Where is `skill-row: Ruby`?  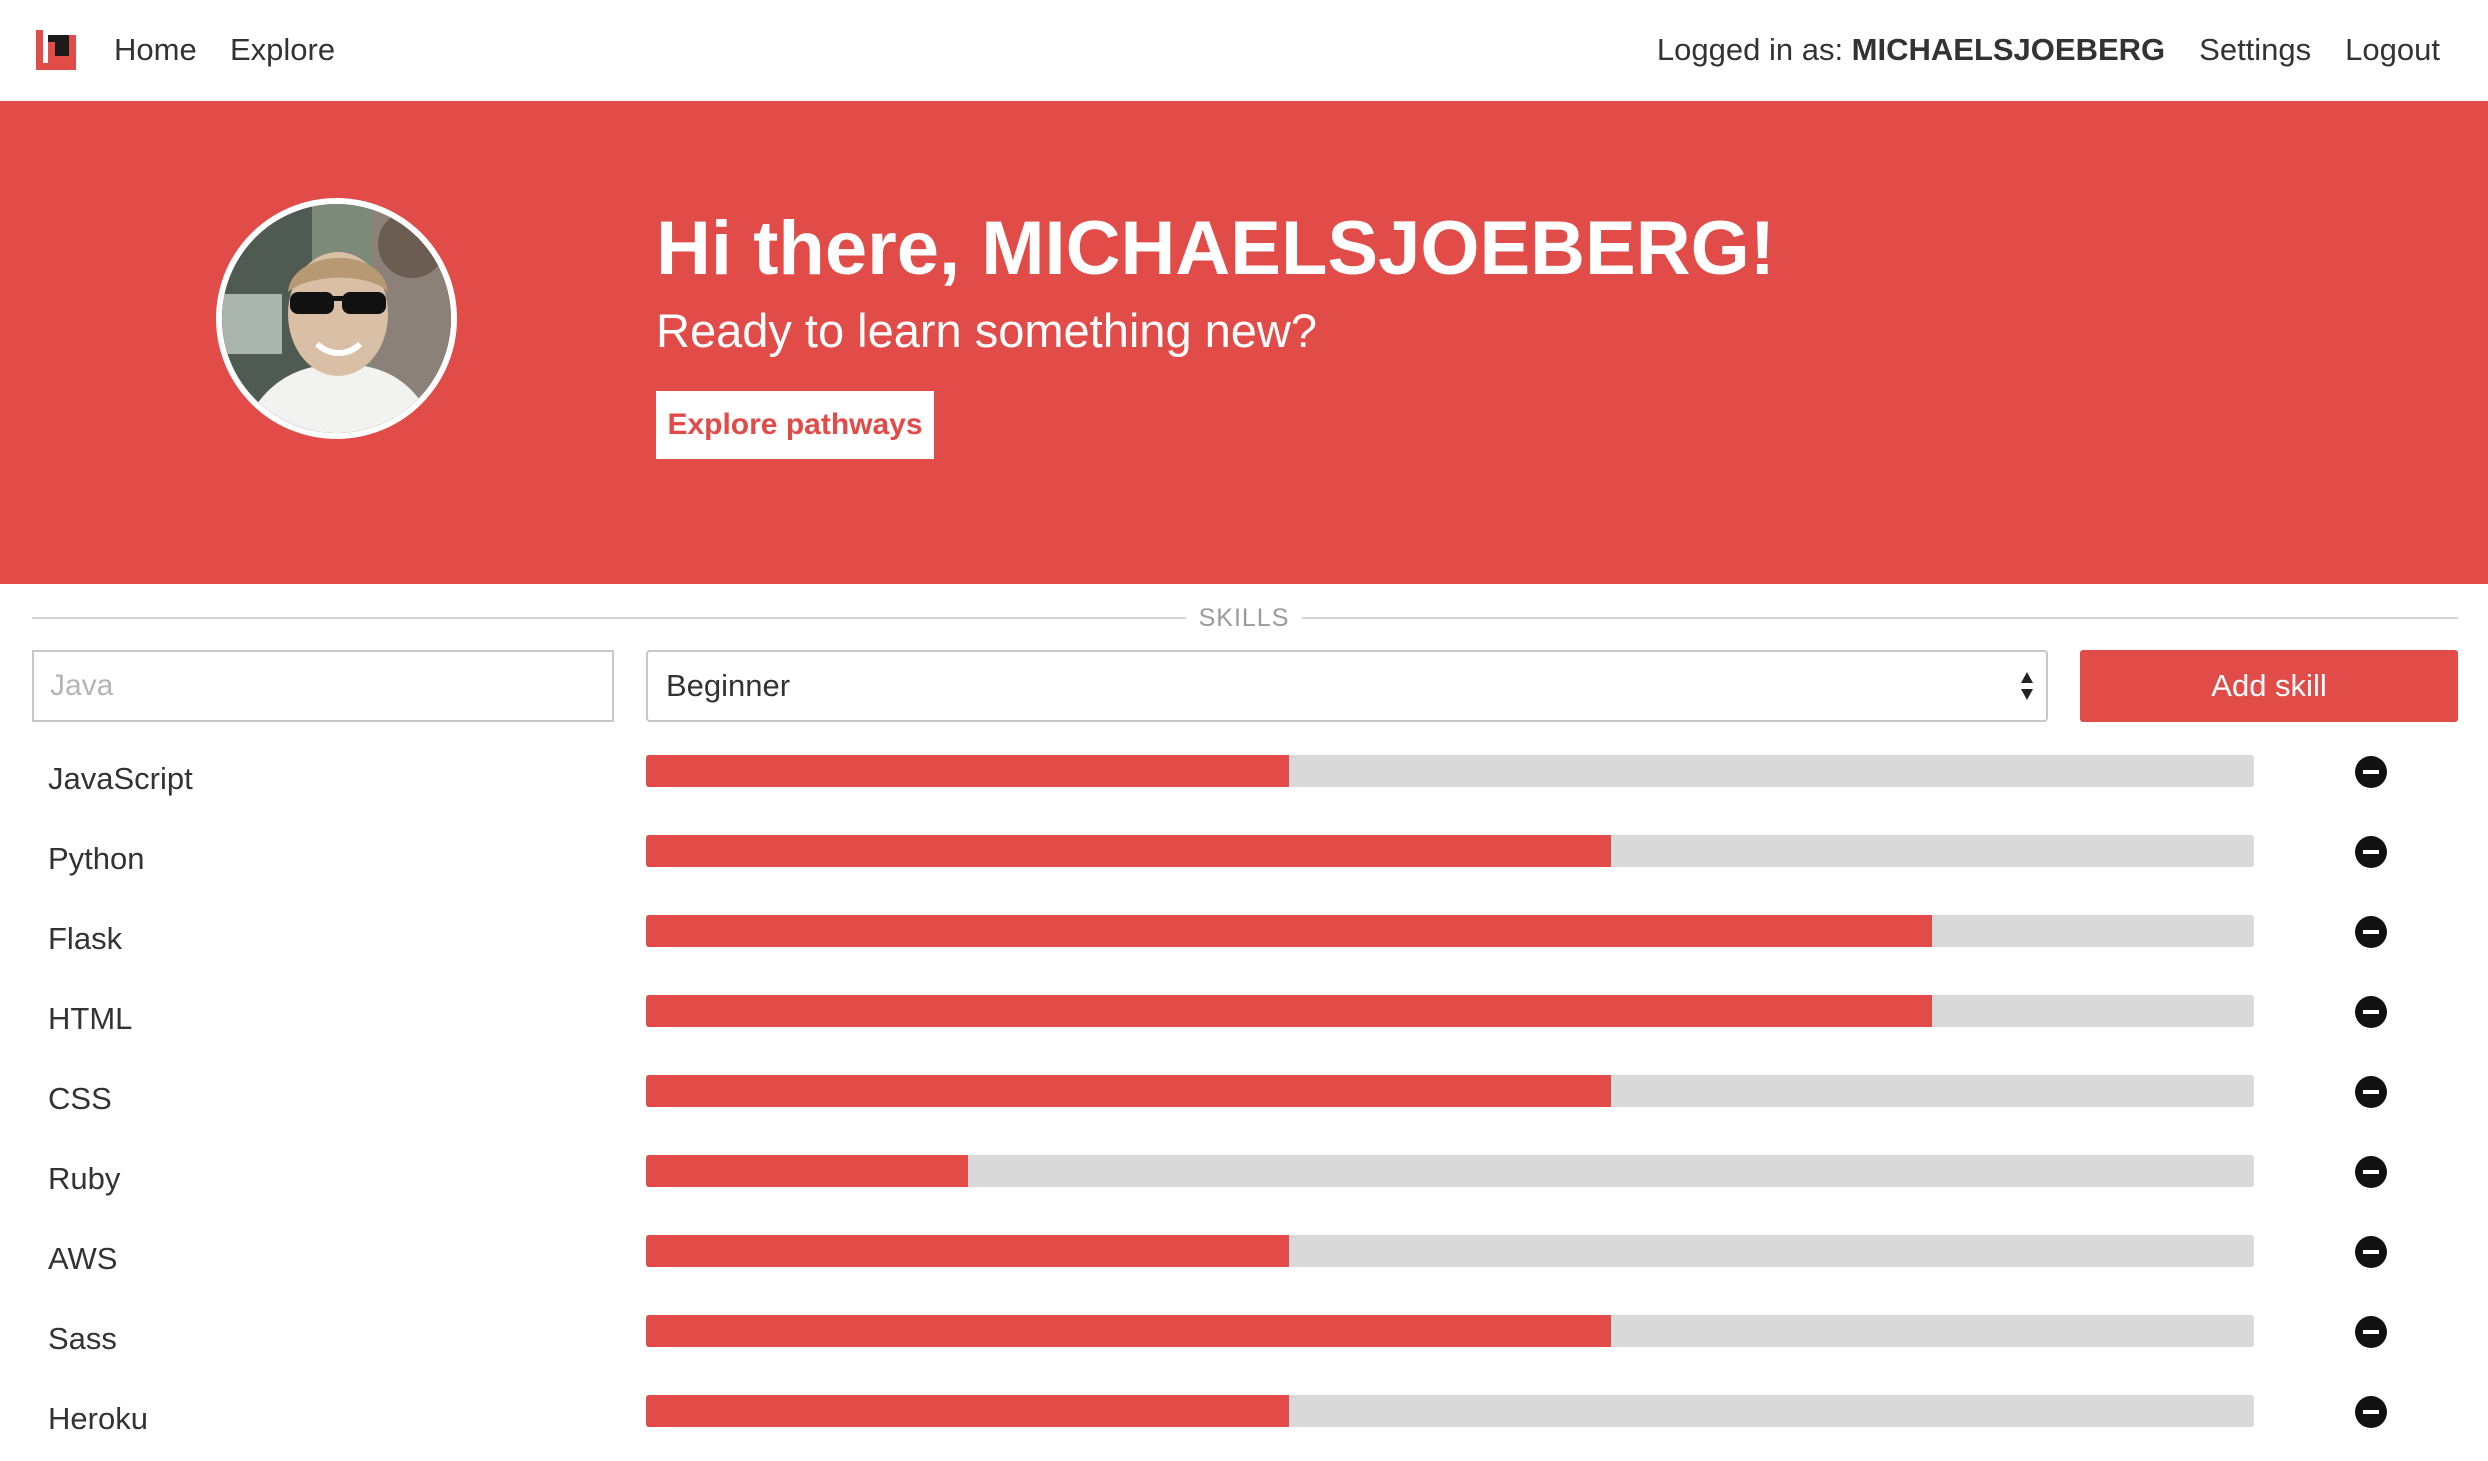 skill-row: Ruby is located at coordinates (1244, 1181).